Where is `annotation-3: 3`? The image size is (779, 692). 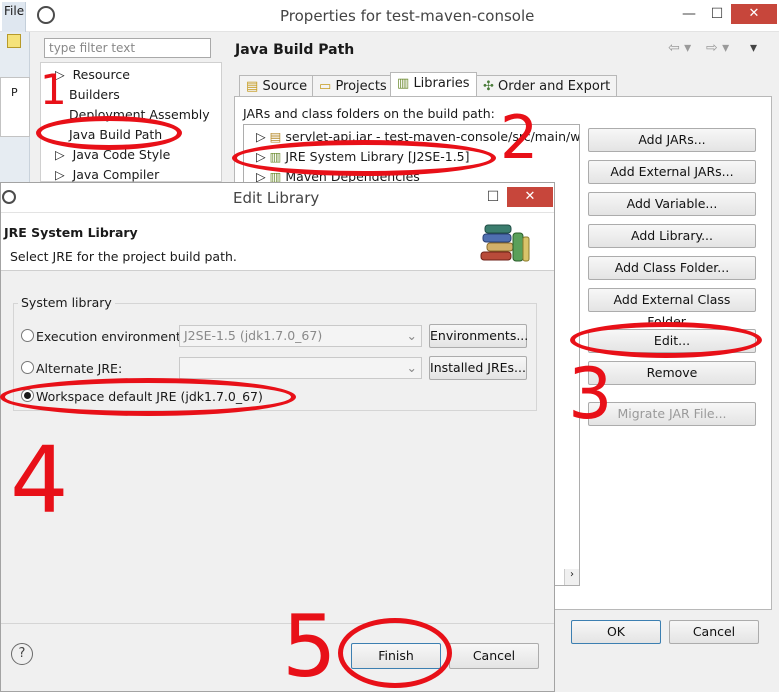
annotation-3: 3 is located at coordinates (590, 394).